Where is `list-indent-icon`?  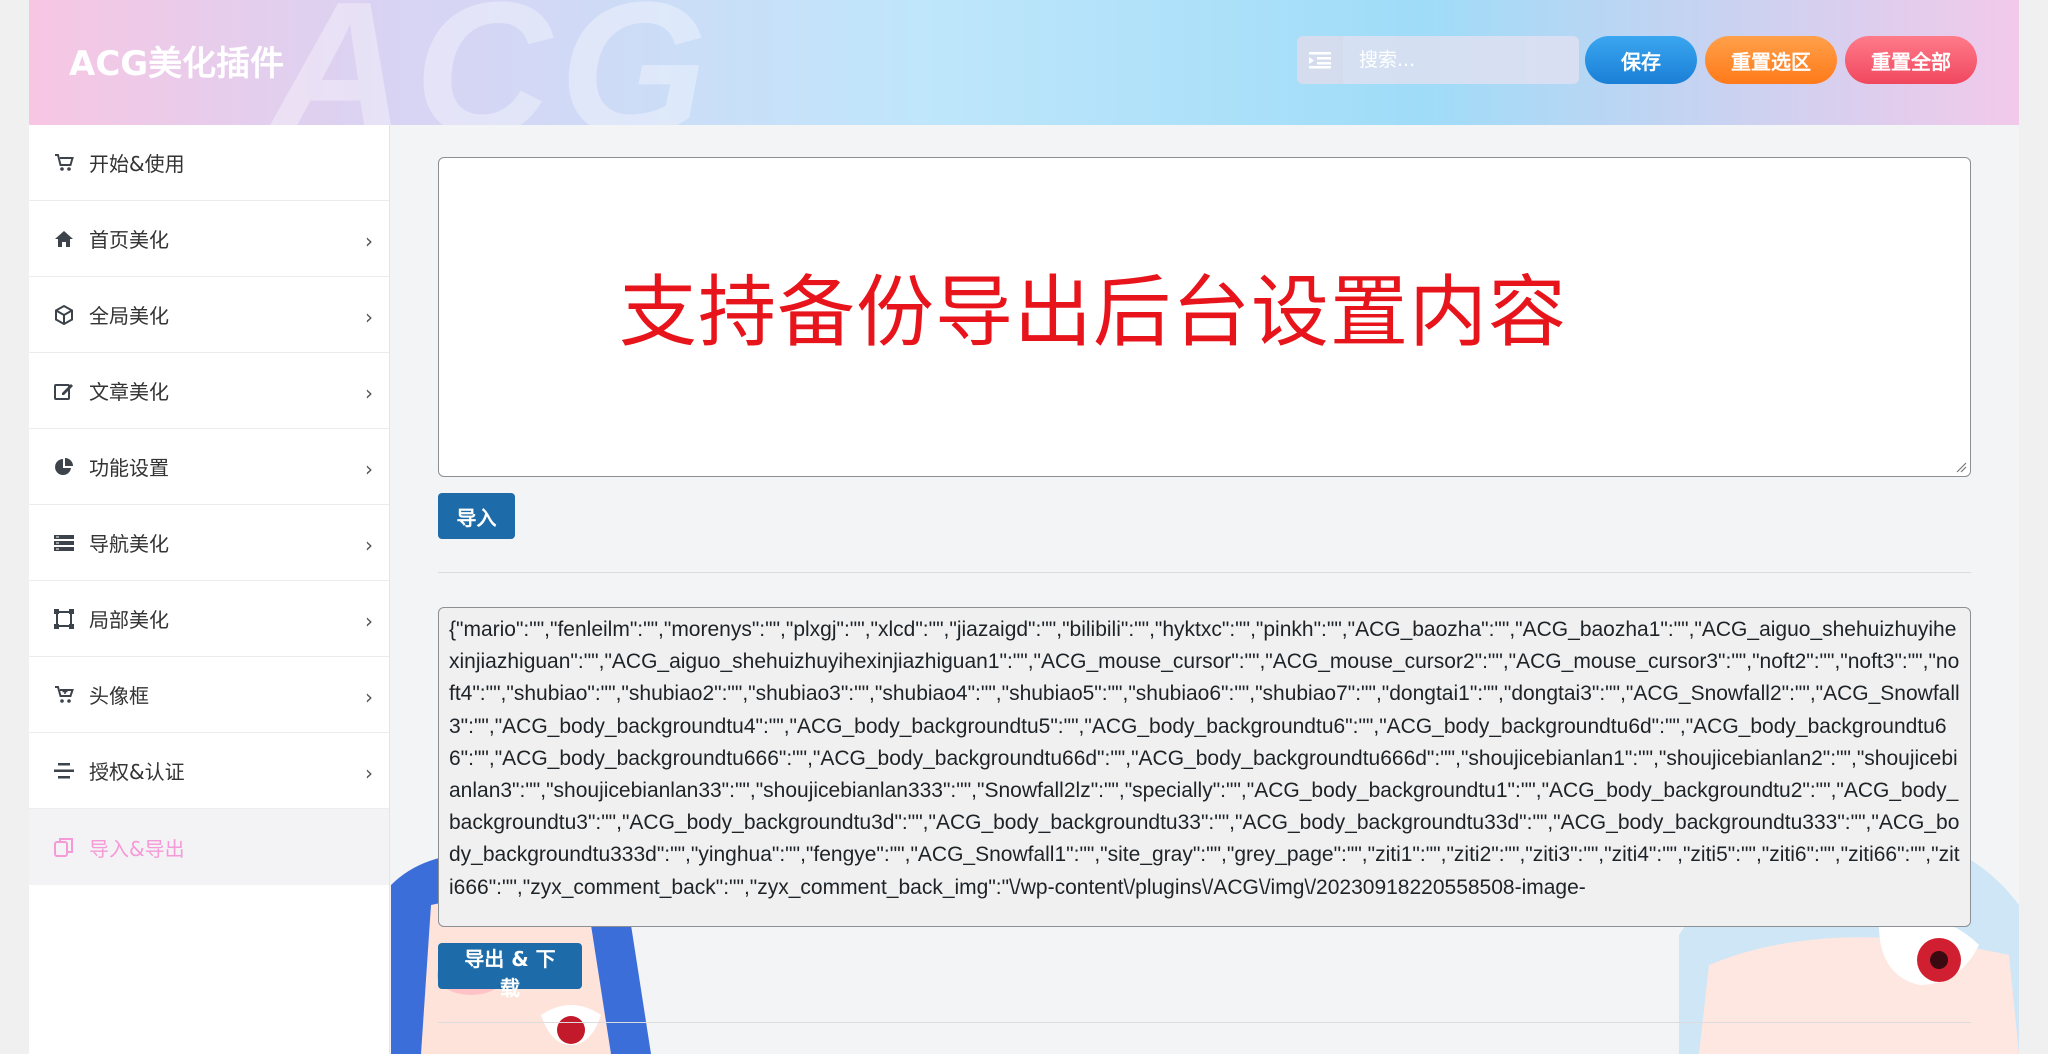 list-indent-icon is located at coordinates (1320, 60).